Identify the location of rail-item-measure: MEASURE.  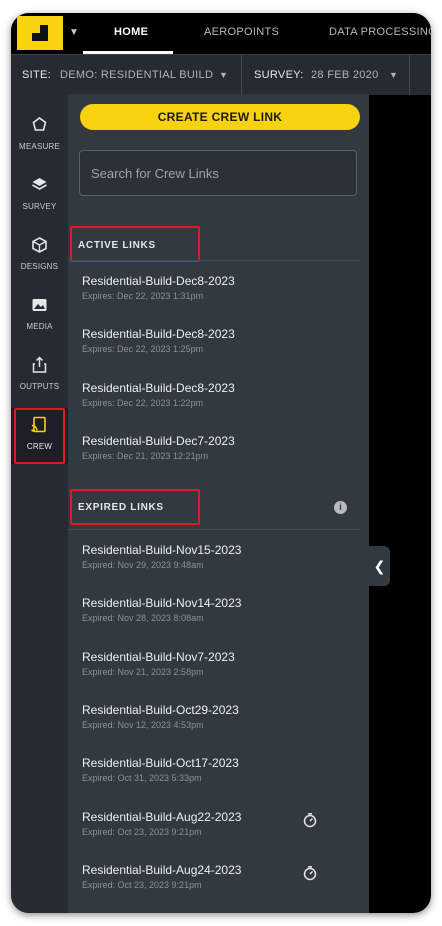
(39, 136).